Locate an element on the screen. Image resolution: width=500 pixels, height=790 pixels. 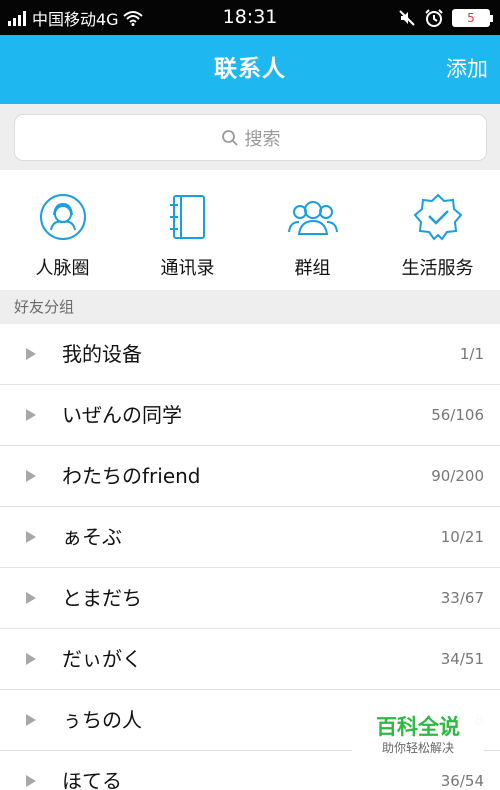
group-name: とまだち is located at coordinates (102, 598).